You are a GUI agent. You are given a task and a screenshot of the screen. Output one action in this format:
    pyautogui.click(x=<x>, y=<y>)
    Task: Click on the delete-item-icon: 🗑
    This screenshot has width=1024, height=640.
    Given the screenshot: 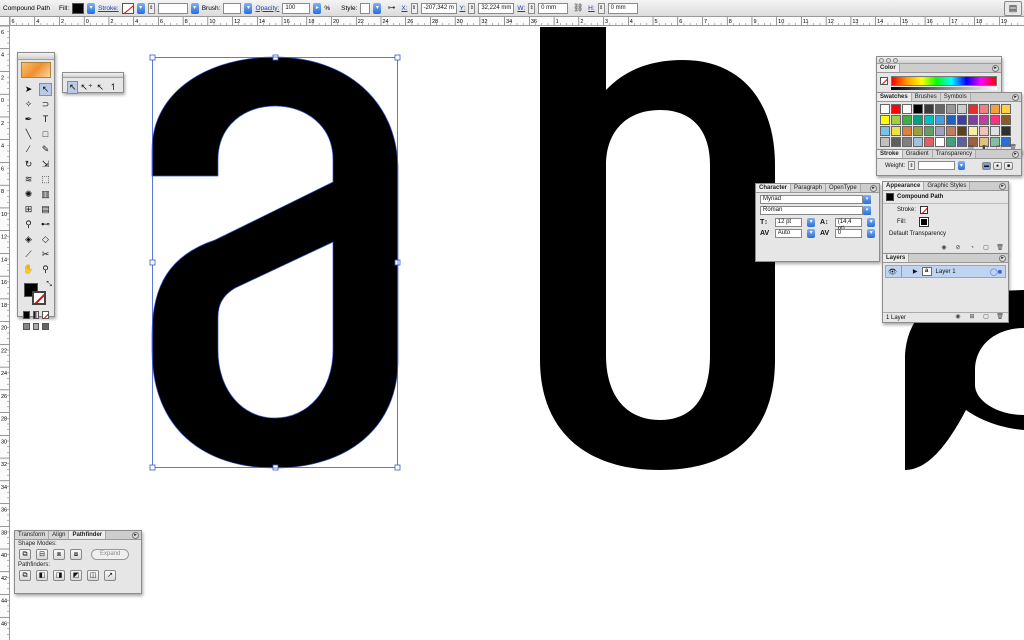 What is the action you would take?
    pyautogui.click(x=1000, y=248)
    